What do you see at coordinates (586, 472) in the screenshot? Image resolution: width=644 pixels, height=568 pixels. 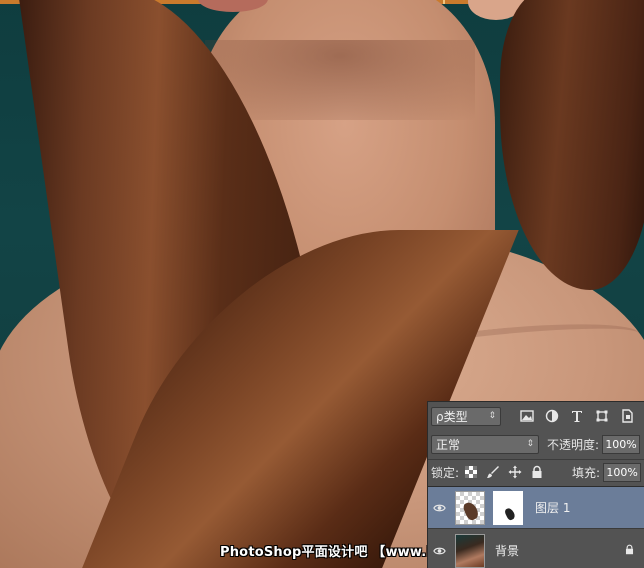 I see `fill-label: 填充:` at bounding box center [586, 472].